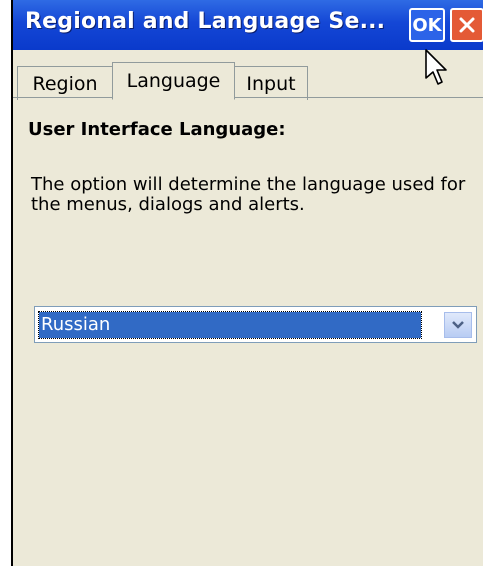 The image size is (483, 566). I want to click on tab-strip: Region Language Input, so click(248, 81).